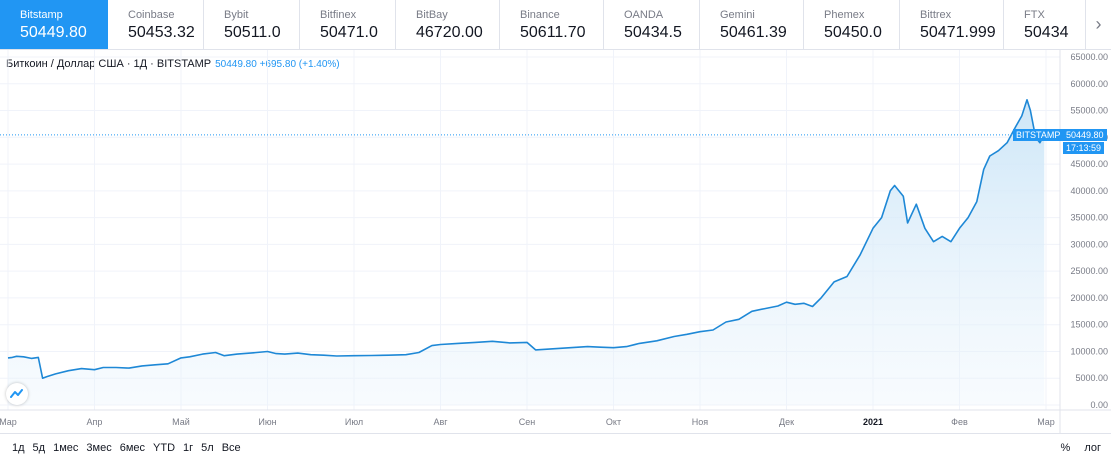 The width and height of the screenshot is (1111, 462). I want to click on x-tick-label: Сен, so click(527, 422).